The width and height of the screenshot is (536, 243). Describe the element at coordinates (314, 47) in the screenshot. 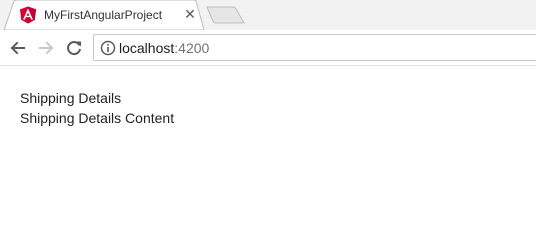

I see `address-bar: localhost:4200` at that location.